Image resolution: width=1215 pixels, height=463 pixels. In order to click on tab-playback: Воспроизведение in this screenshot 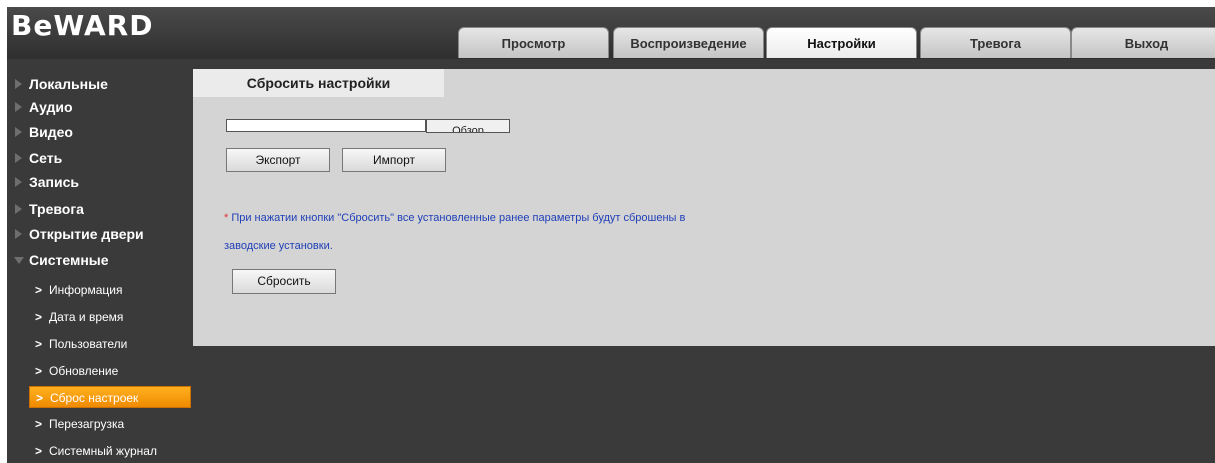, I will do `click(688, 42)`.